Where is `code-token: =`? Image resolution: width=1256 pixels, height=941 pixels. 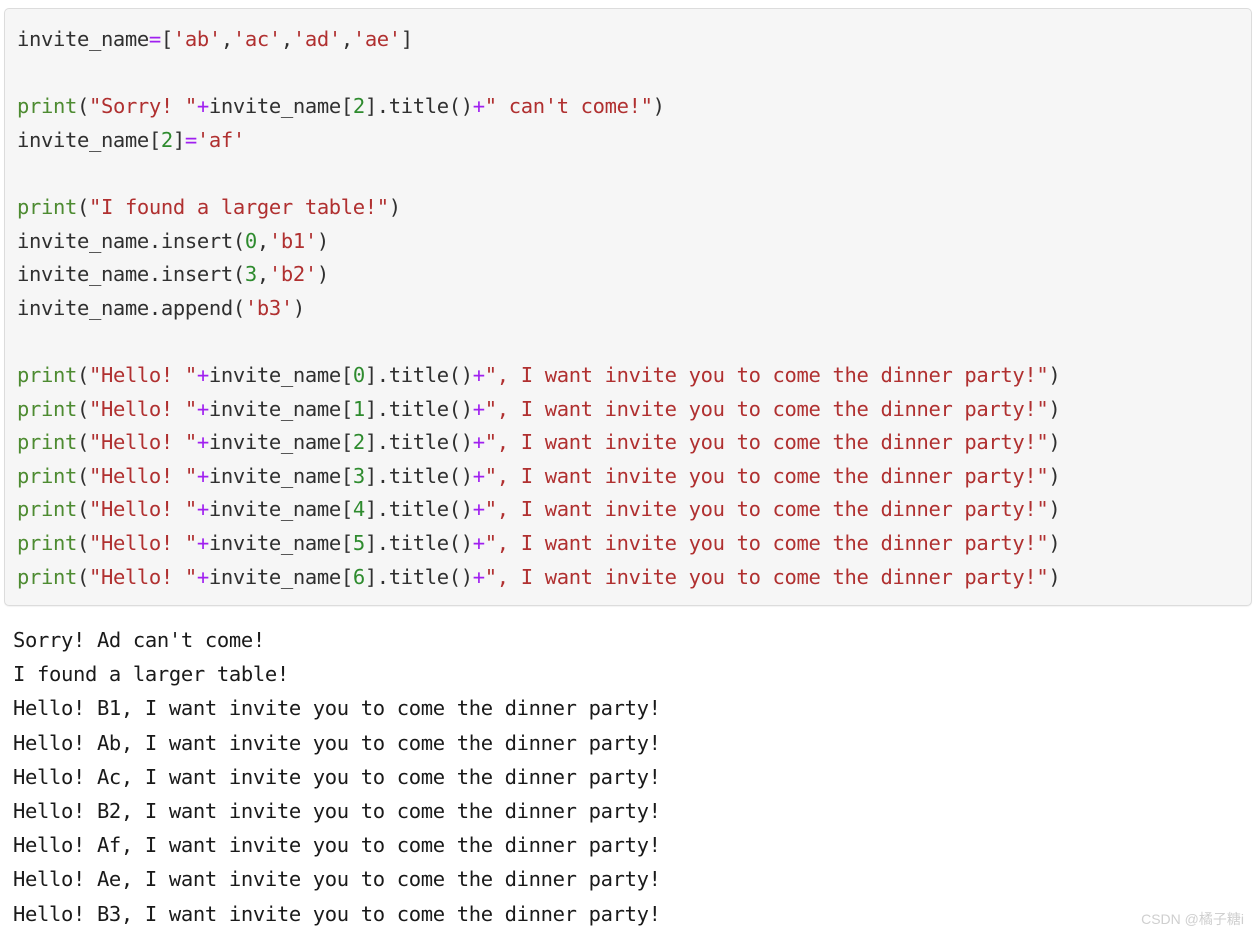
code-token: = is located at coordinates (154, 39).